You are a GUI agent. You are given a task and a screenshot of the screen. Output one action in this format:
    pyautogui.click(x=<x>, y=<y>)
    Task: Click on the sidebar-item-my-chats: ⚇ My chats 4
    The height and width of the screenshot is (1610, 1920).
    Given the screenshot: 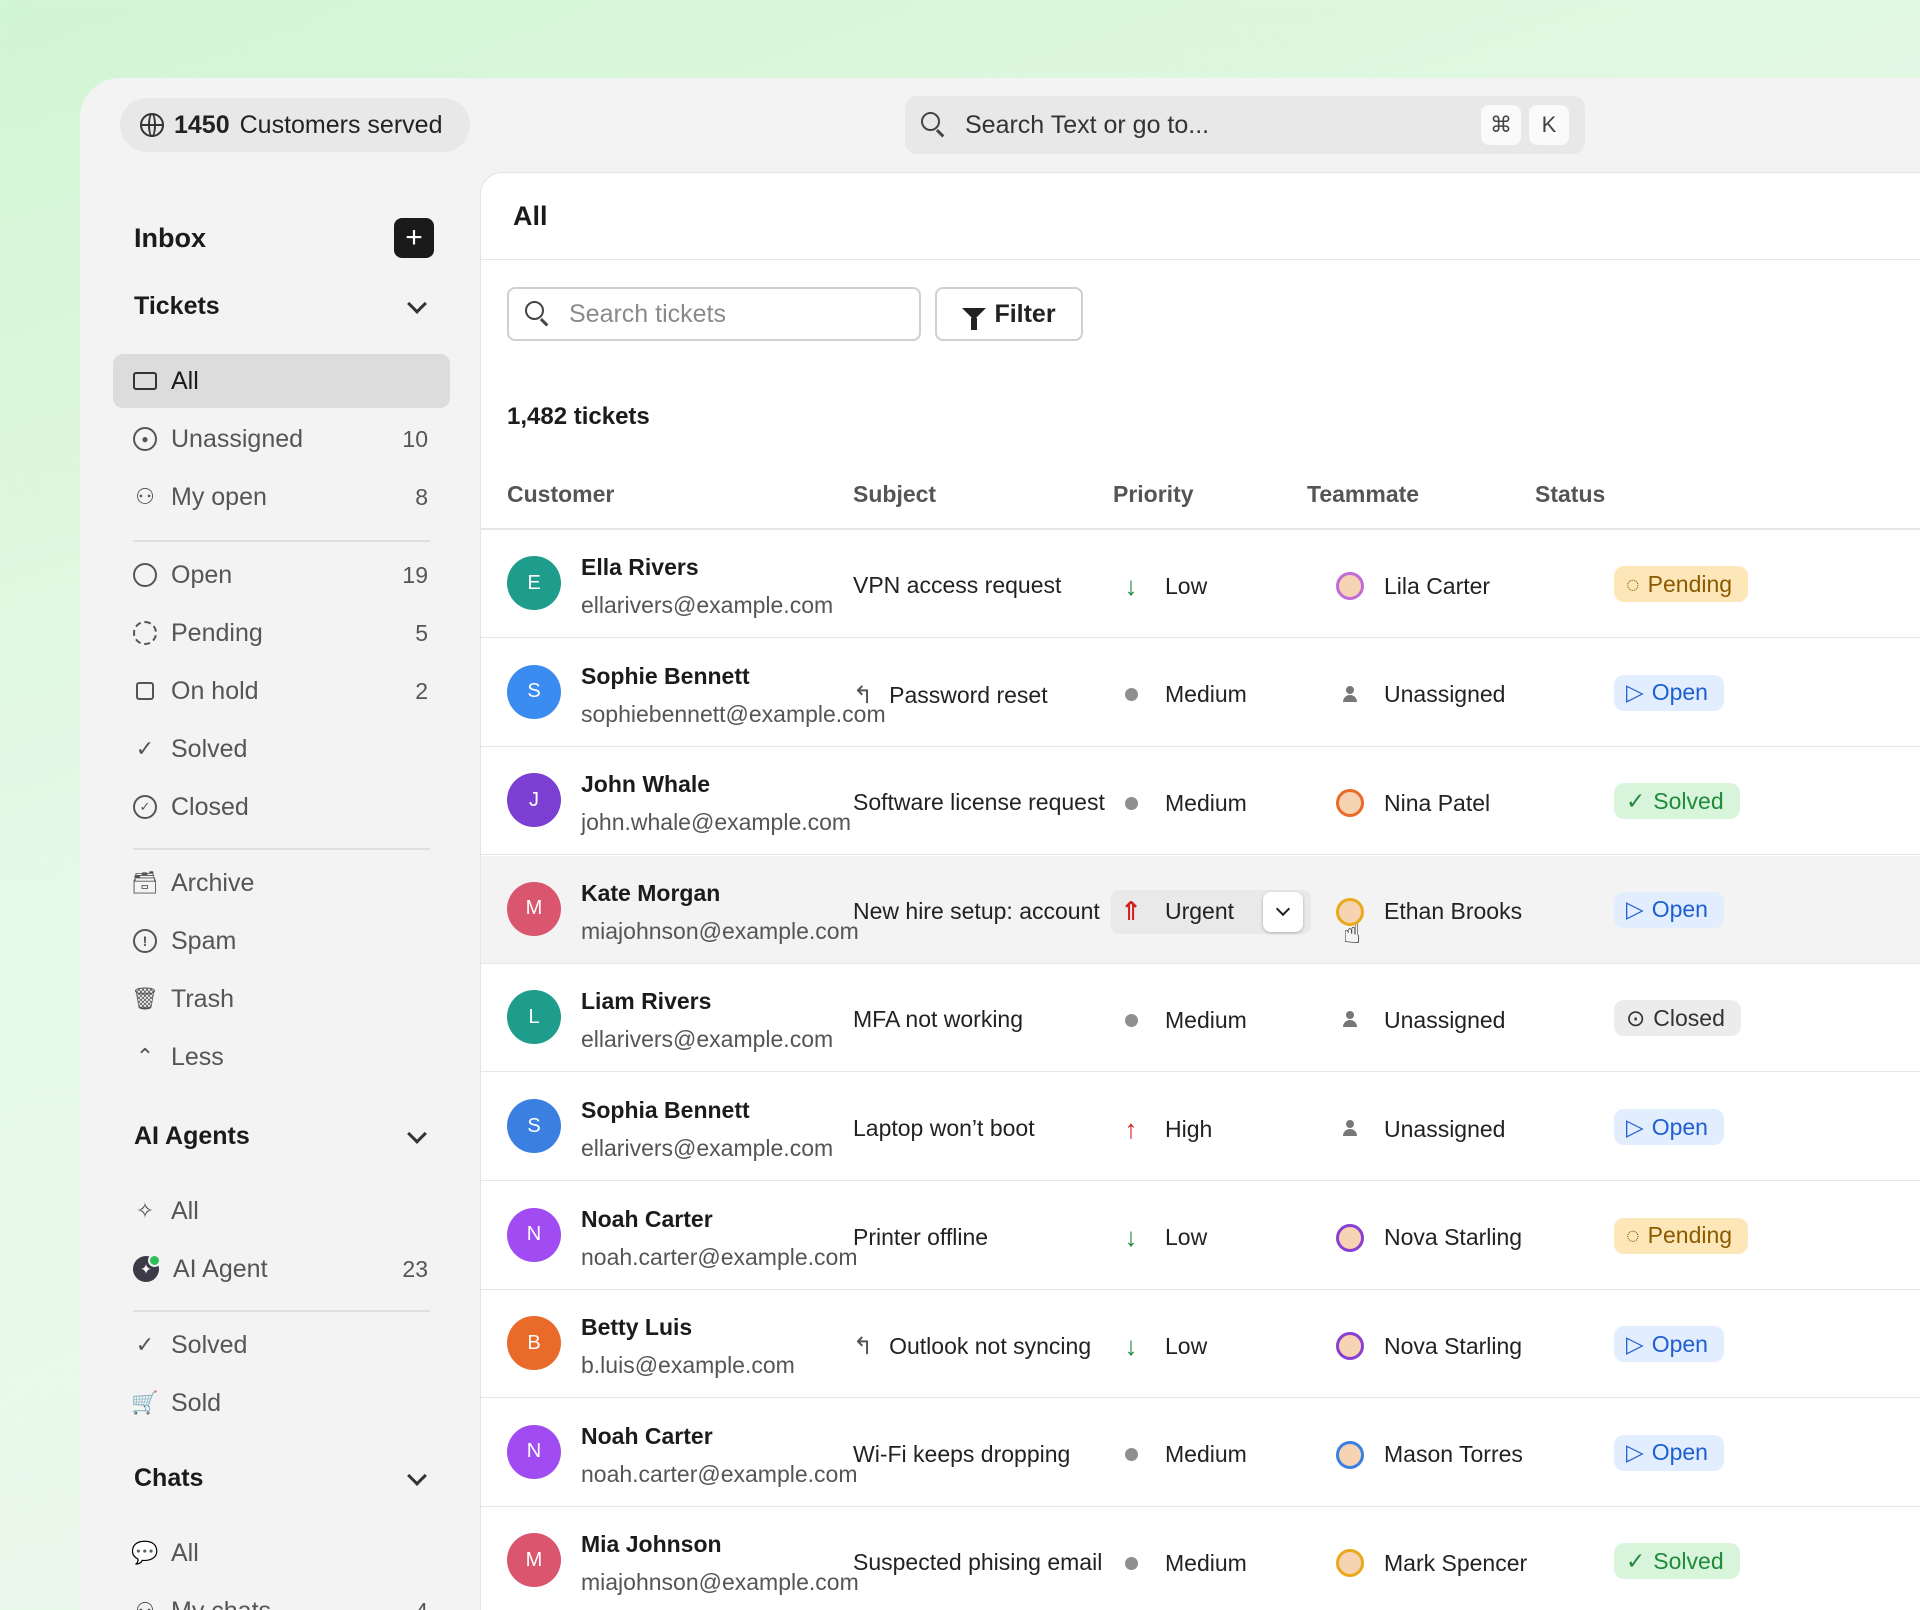 What is the action you would take?
    pyautogui.click(x=281, y=1597)
    